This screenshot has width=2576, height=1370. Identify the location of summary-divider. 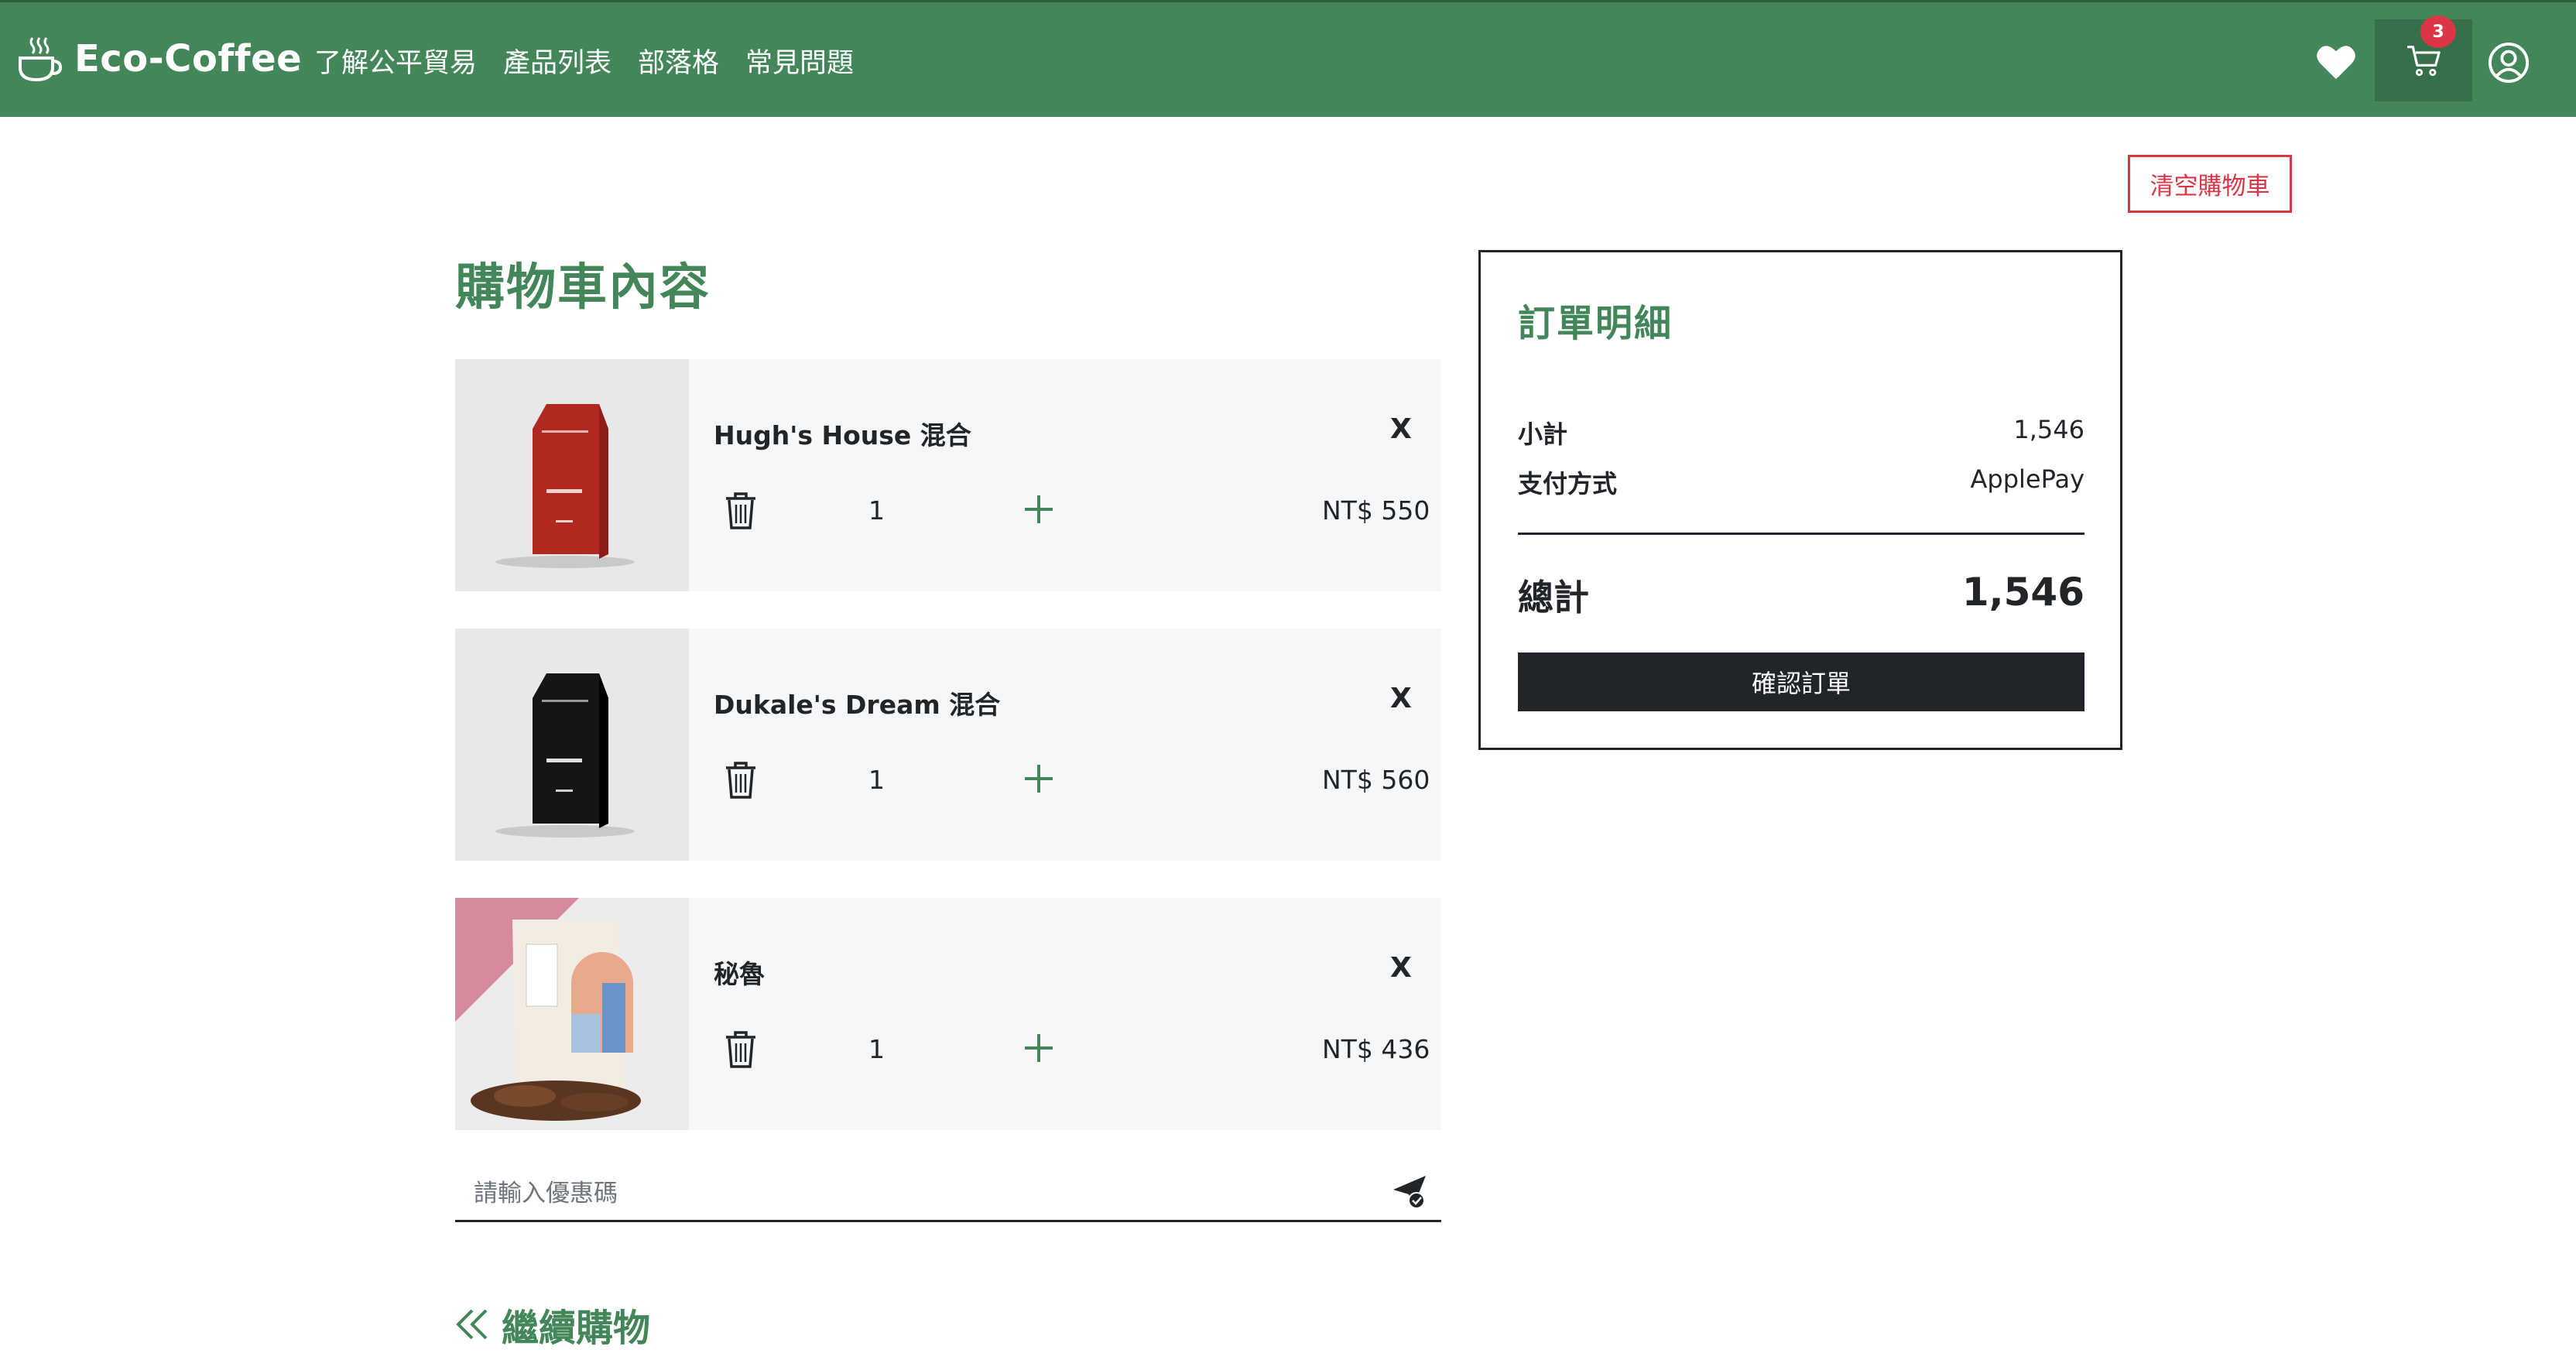
(1801, 534).